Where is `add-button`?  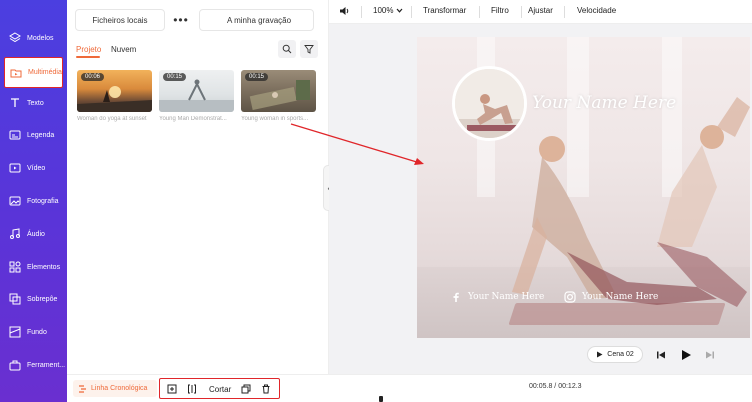
add-button is located at coordinates (172, 389).